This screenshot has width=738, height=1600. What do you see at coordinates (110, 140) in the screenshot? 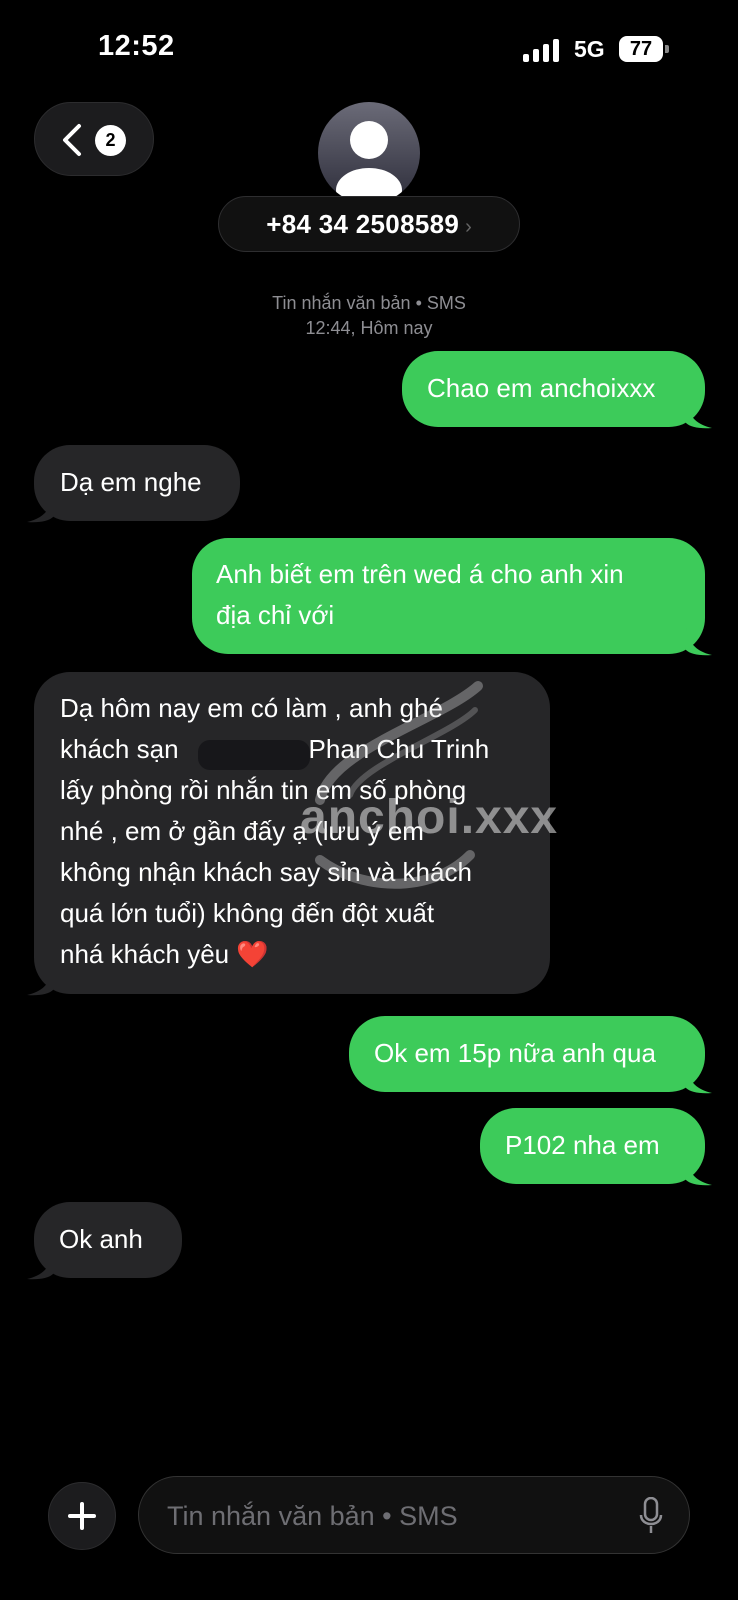
I see `unread-badge: 2` at bounding box center [110, 140].